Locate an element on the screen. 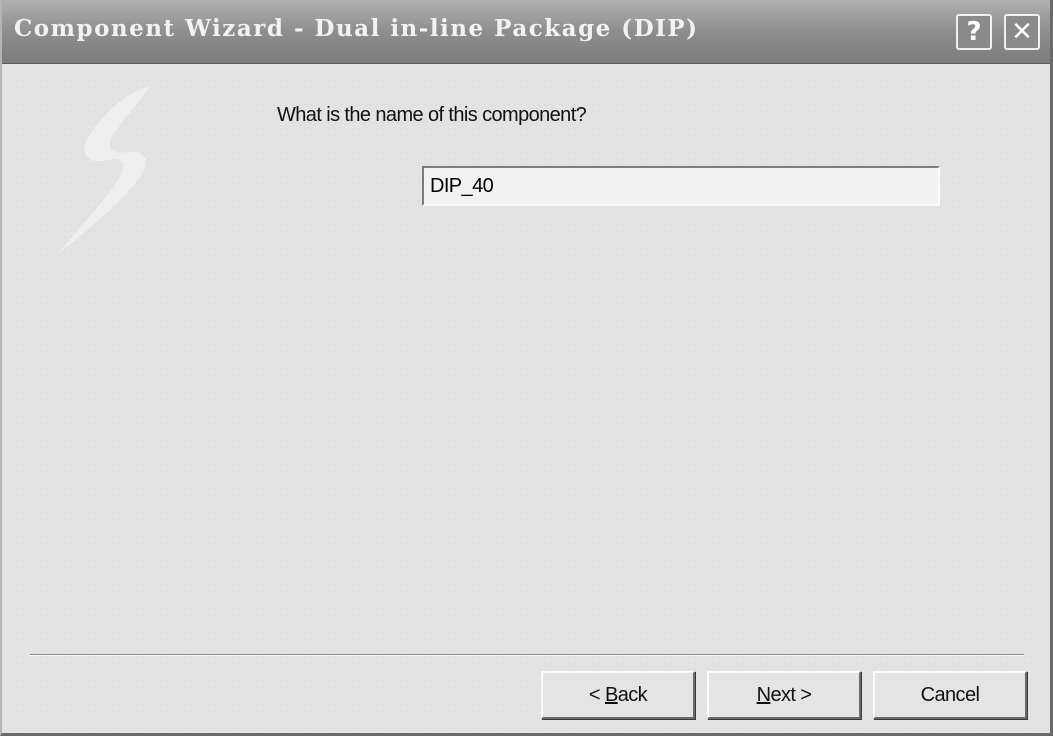  help-icon: ? is located at coordinates (974, 32).